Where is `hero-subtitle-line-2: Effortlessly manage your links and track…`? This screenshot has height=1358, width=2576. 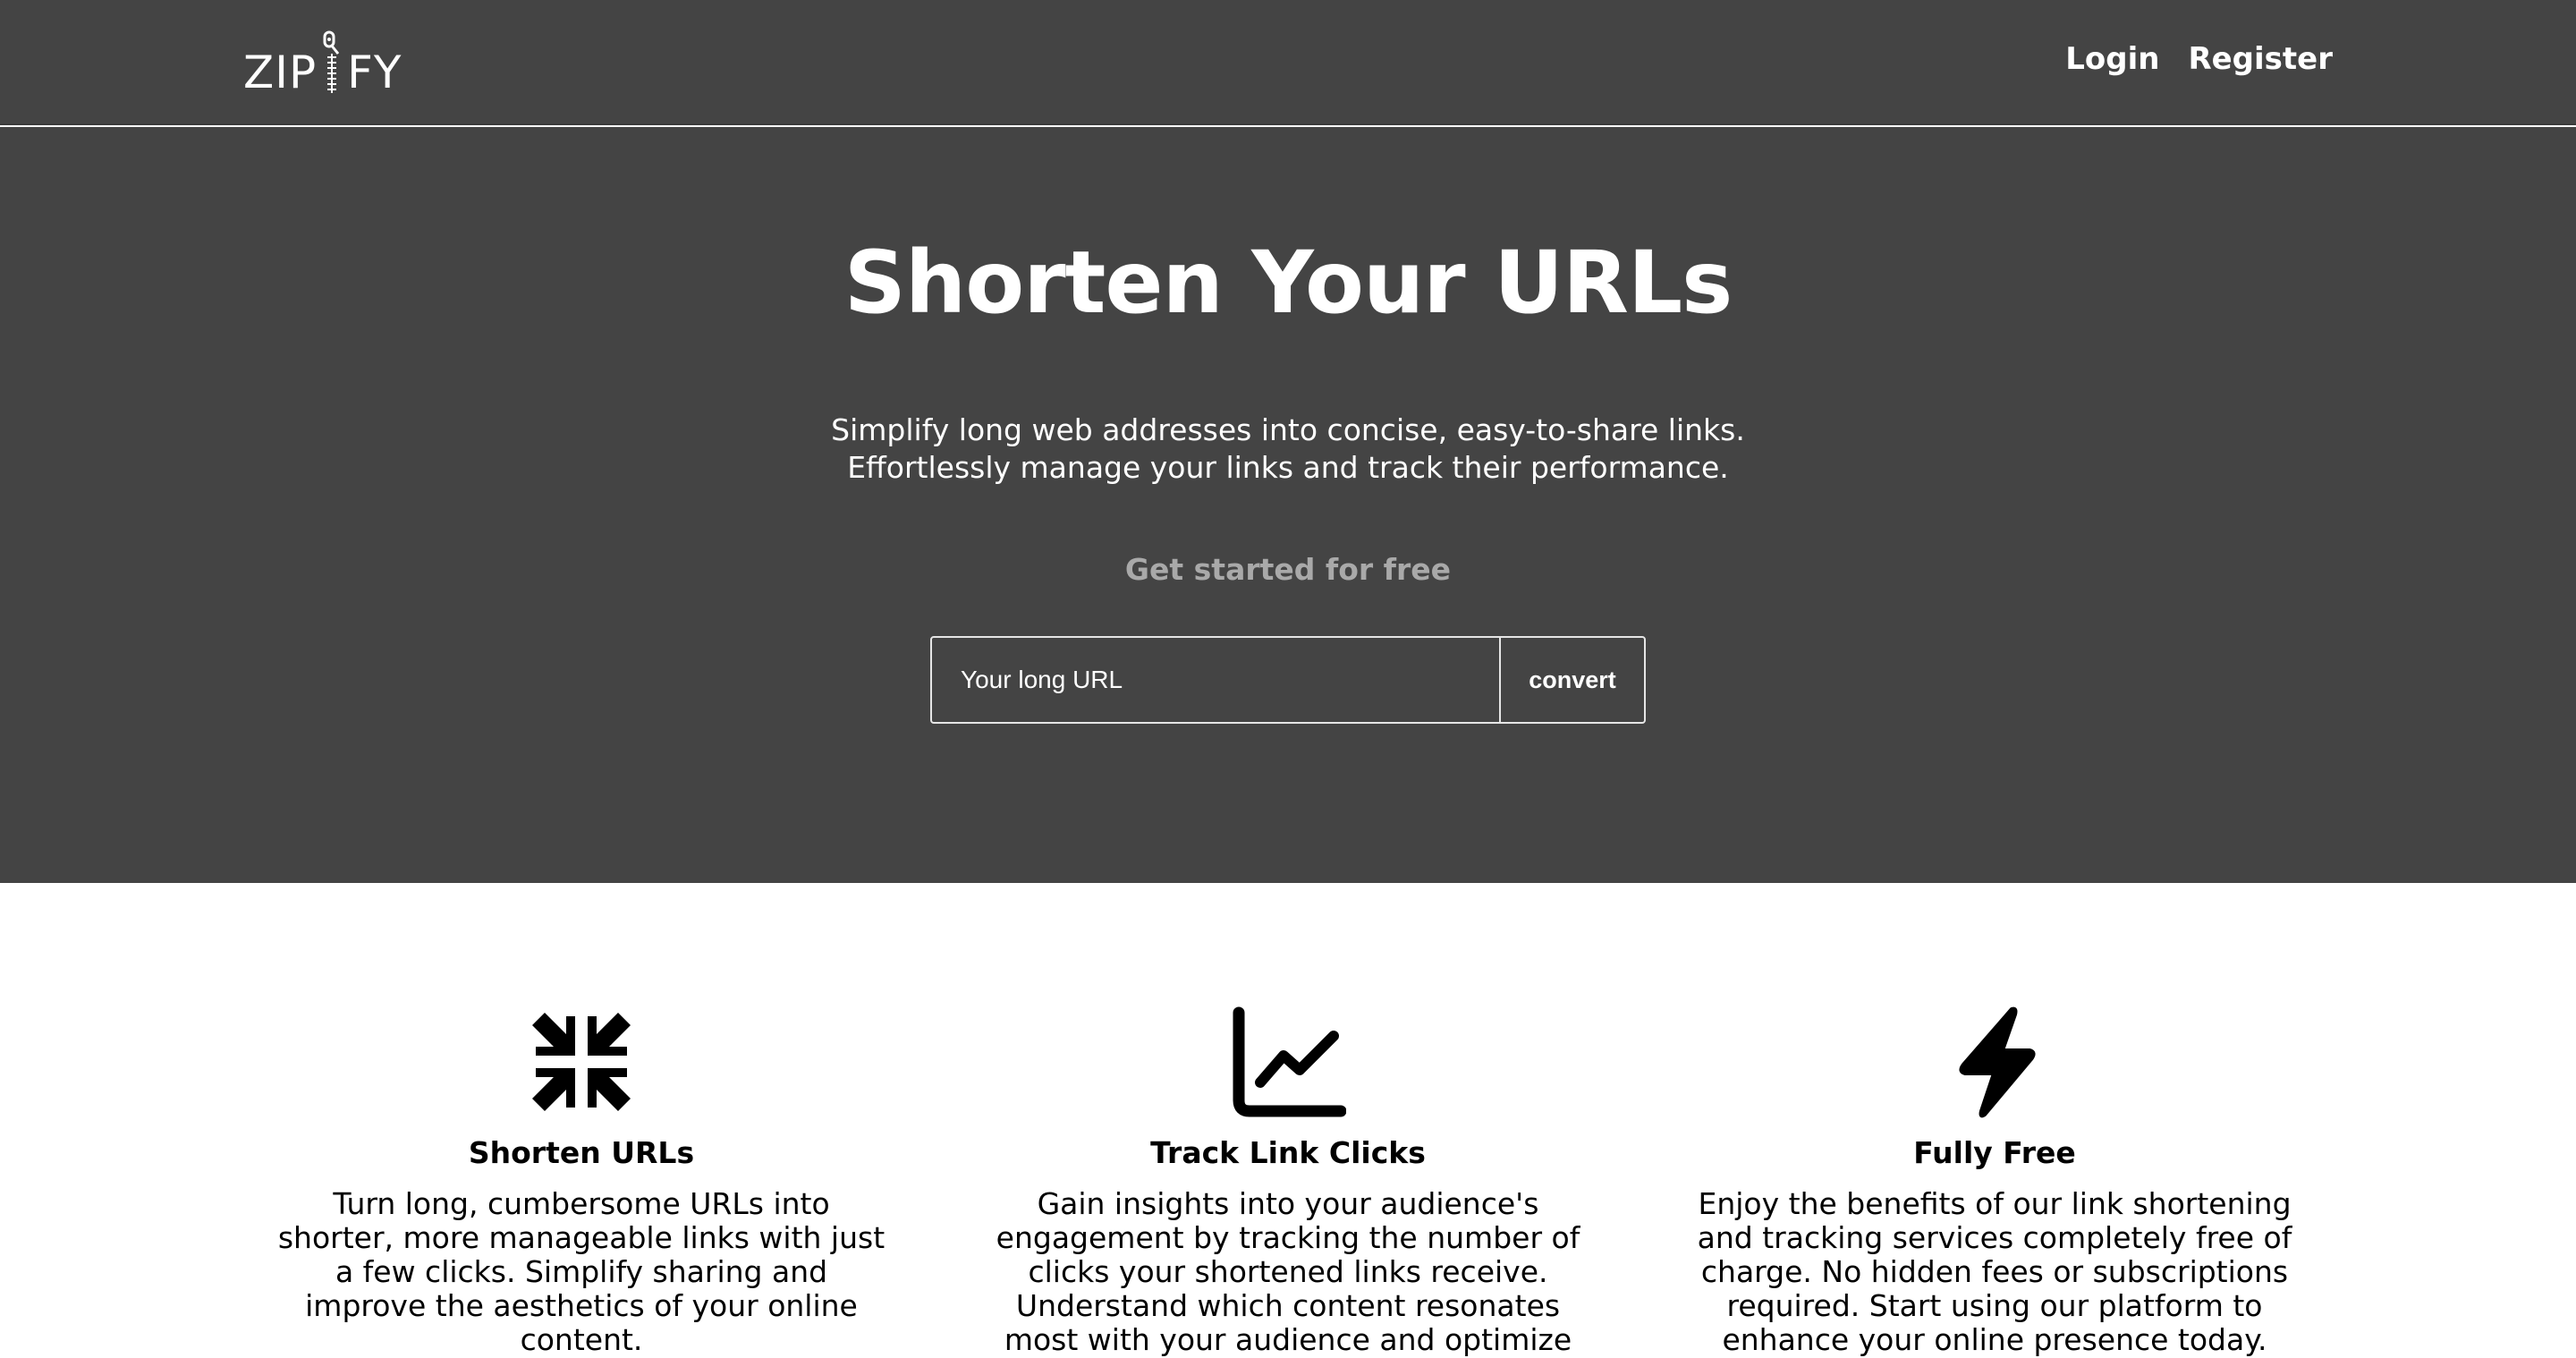 hero-subtitle-line-2: Effortlessly manage your links and track… is located at coordinates (1288, 468).